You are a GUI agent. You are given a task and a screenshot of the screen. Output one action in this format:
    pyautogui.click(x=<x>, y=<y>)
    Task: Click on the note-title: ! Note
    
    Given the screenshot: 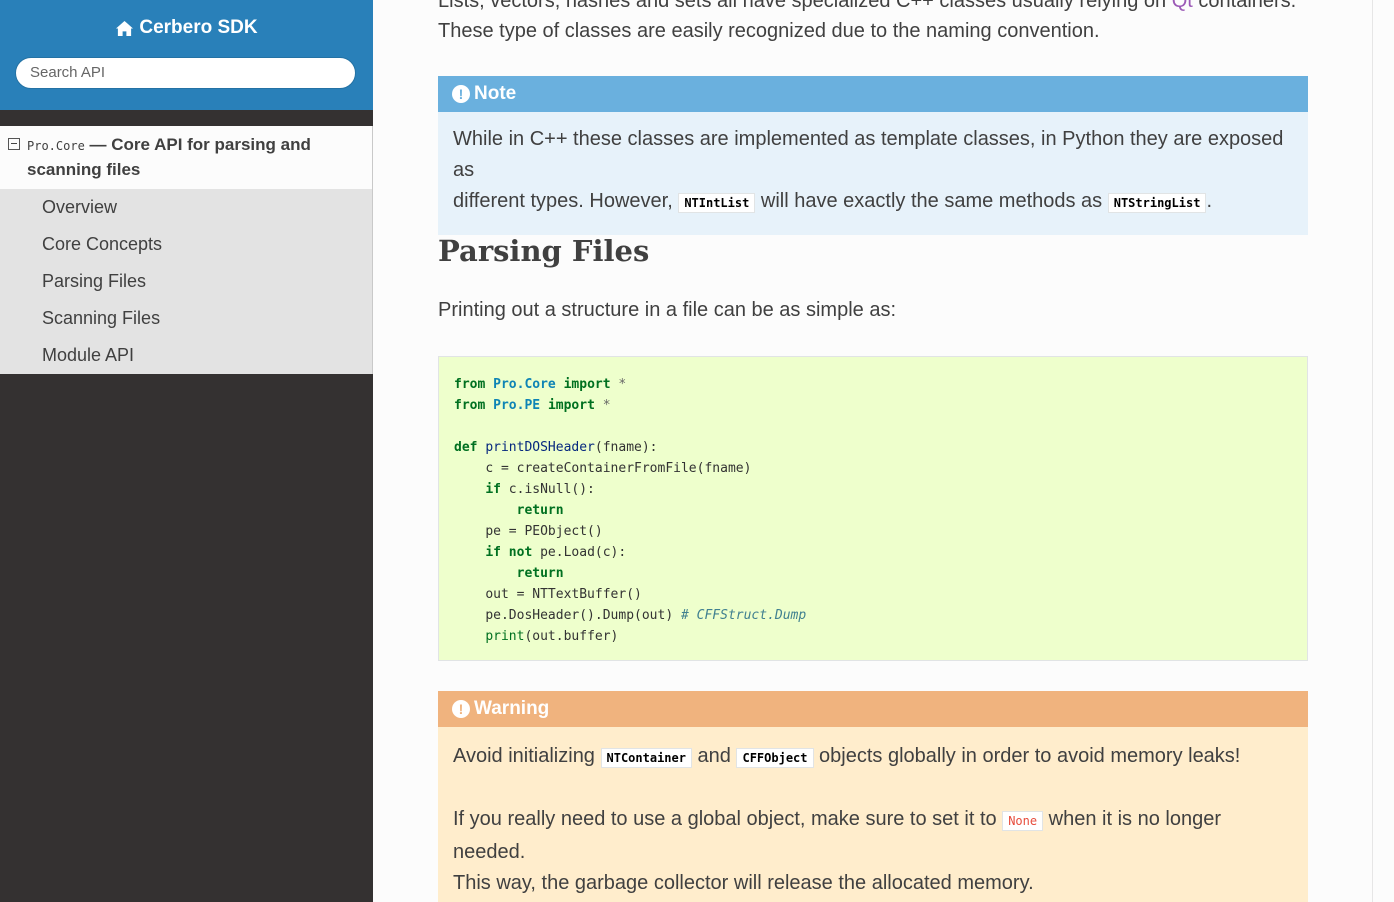 What is the action you would take?
    pyautogui.click(x=873, y=94)
    